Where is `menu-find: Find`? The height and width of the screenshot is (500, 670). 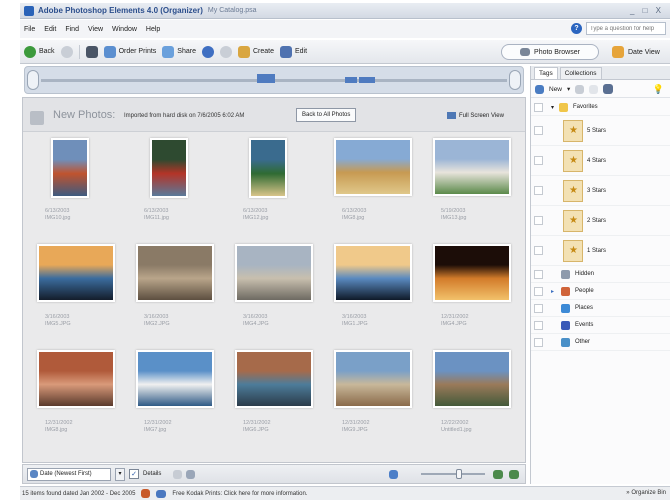
menu-find: Find is located at coordinates (72, 29).